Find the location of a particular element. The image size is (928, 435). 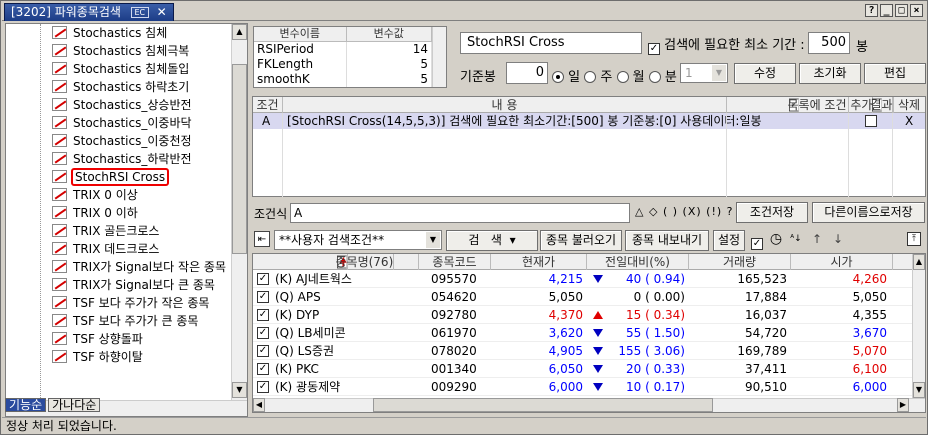

results-horizontal-scrollbar: ◀ ▶ is located at coordinates (589, 405).